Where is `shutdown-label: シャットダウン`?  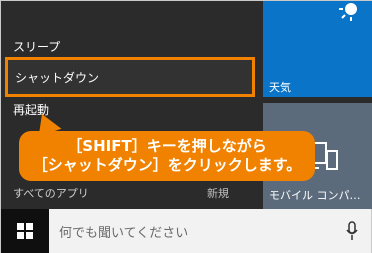 shutdown-label: シャットダウン is located at coordinates (57, 77).